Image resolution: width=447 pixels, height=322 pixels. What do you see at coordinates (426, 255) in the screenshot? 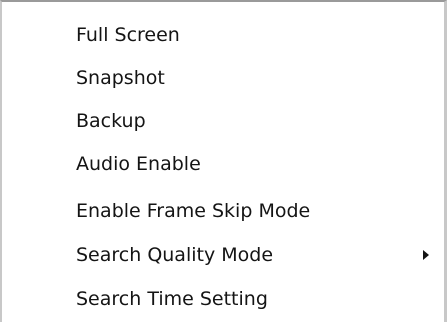
I see `chevron-right-icon` at bounding box center [426, 255].